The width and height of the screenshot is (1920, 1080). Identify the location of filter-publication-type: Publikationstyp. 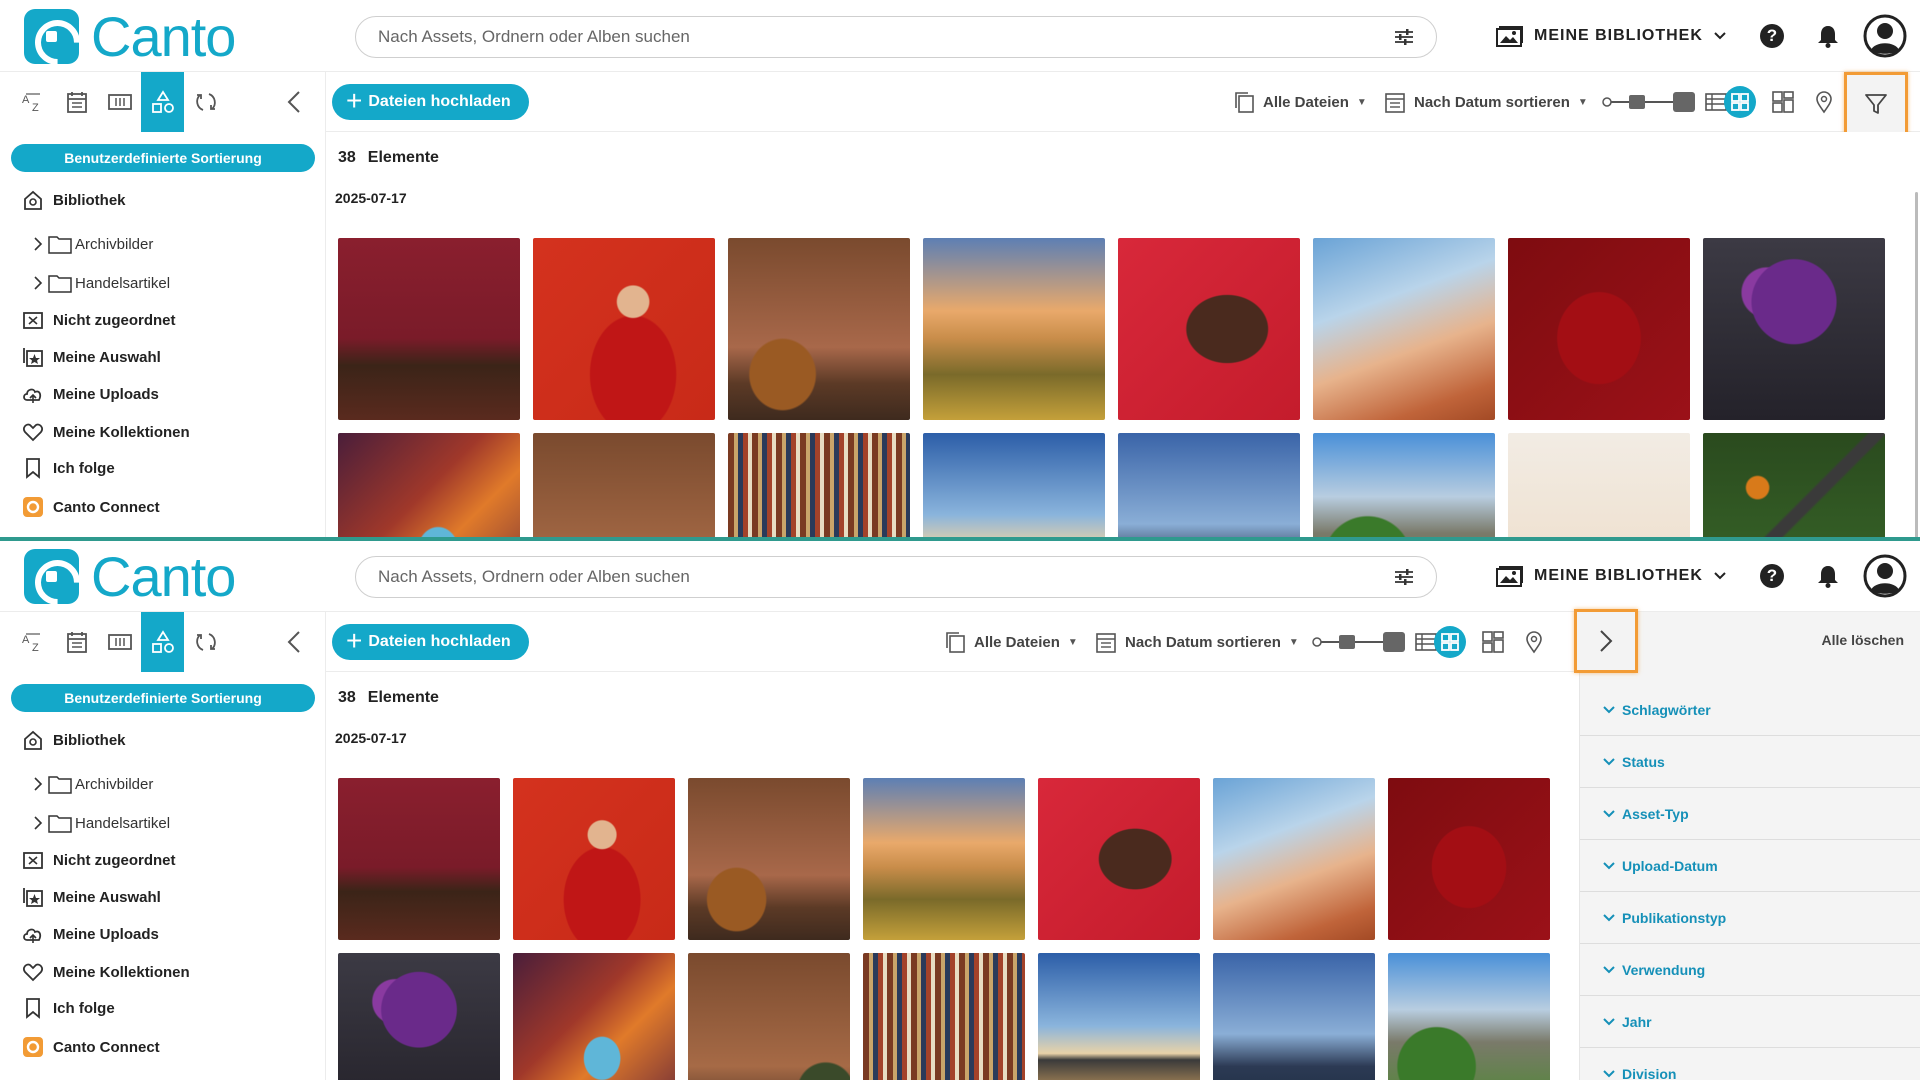
(1750, 918).